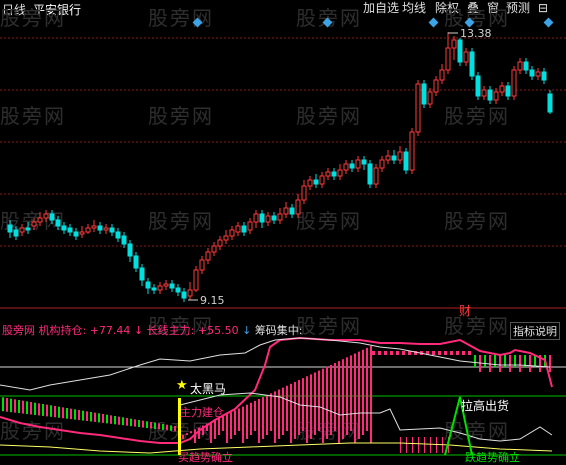 The height and width of the screenshot is (465, 566). What do you see at coordinates (476, 33) in the screenshot?
I see `high-price-label: 13.38` at bounding box center [476, 33].